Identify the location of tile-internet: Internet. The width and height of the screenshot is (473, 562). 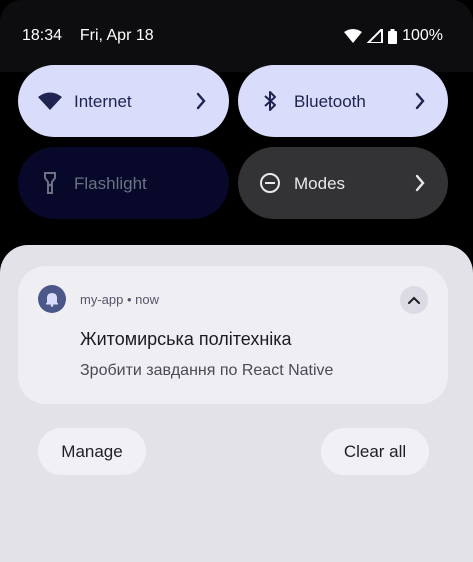
(123, 101).